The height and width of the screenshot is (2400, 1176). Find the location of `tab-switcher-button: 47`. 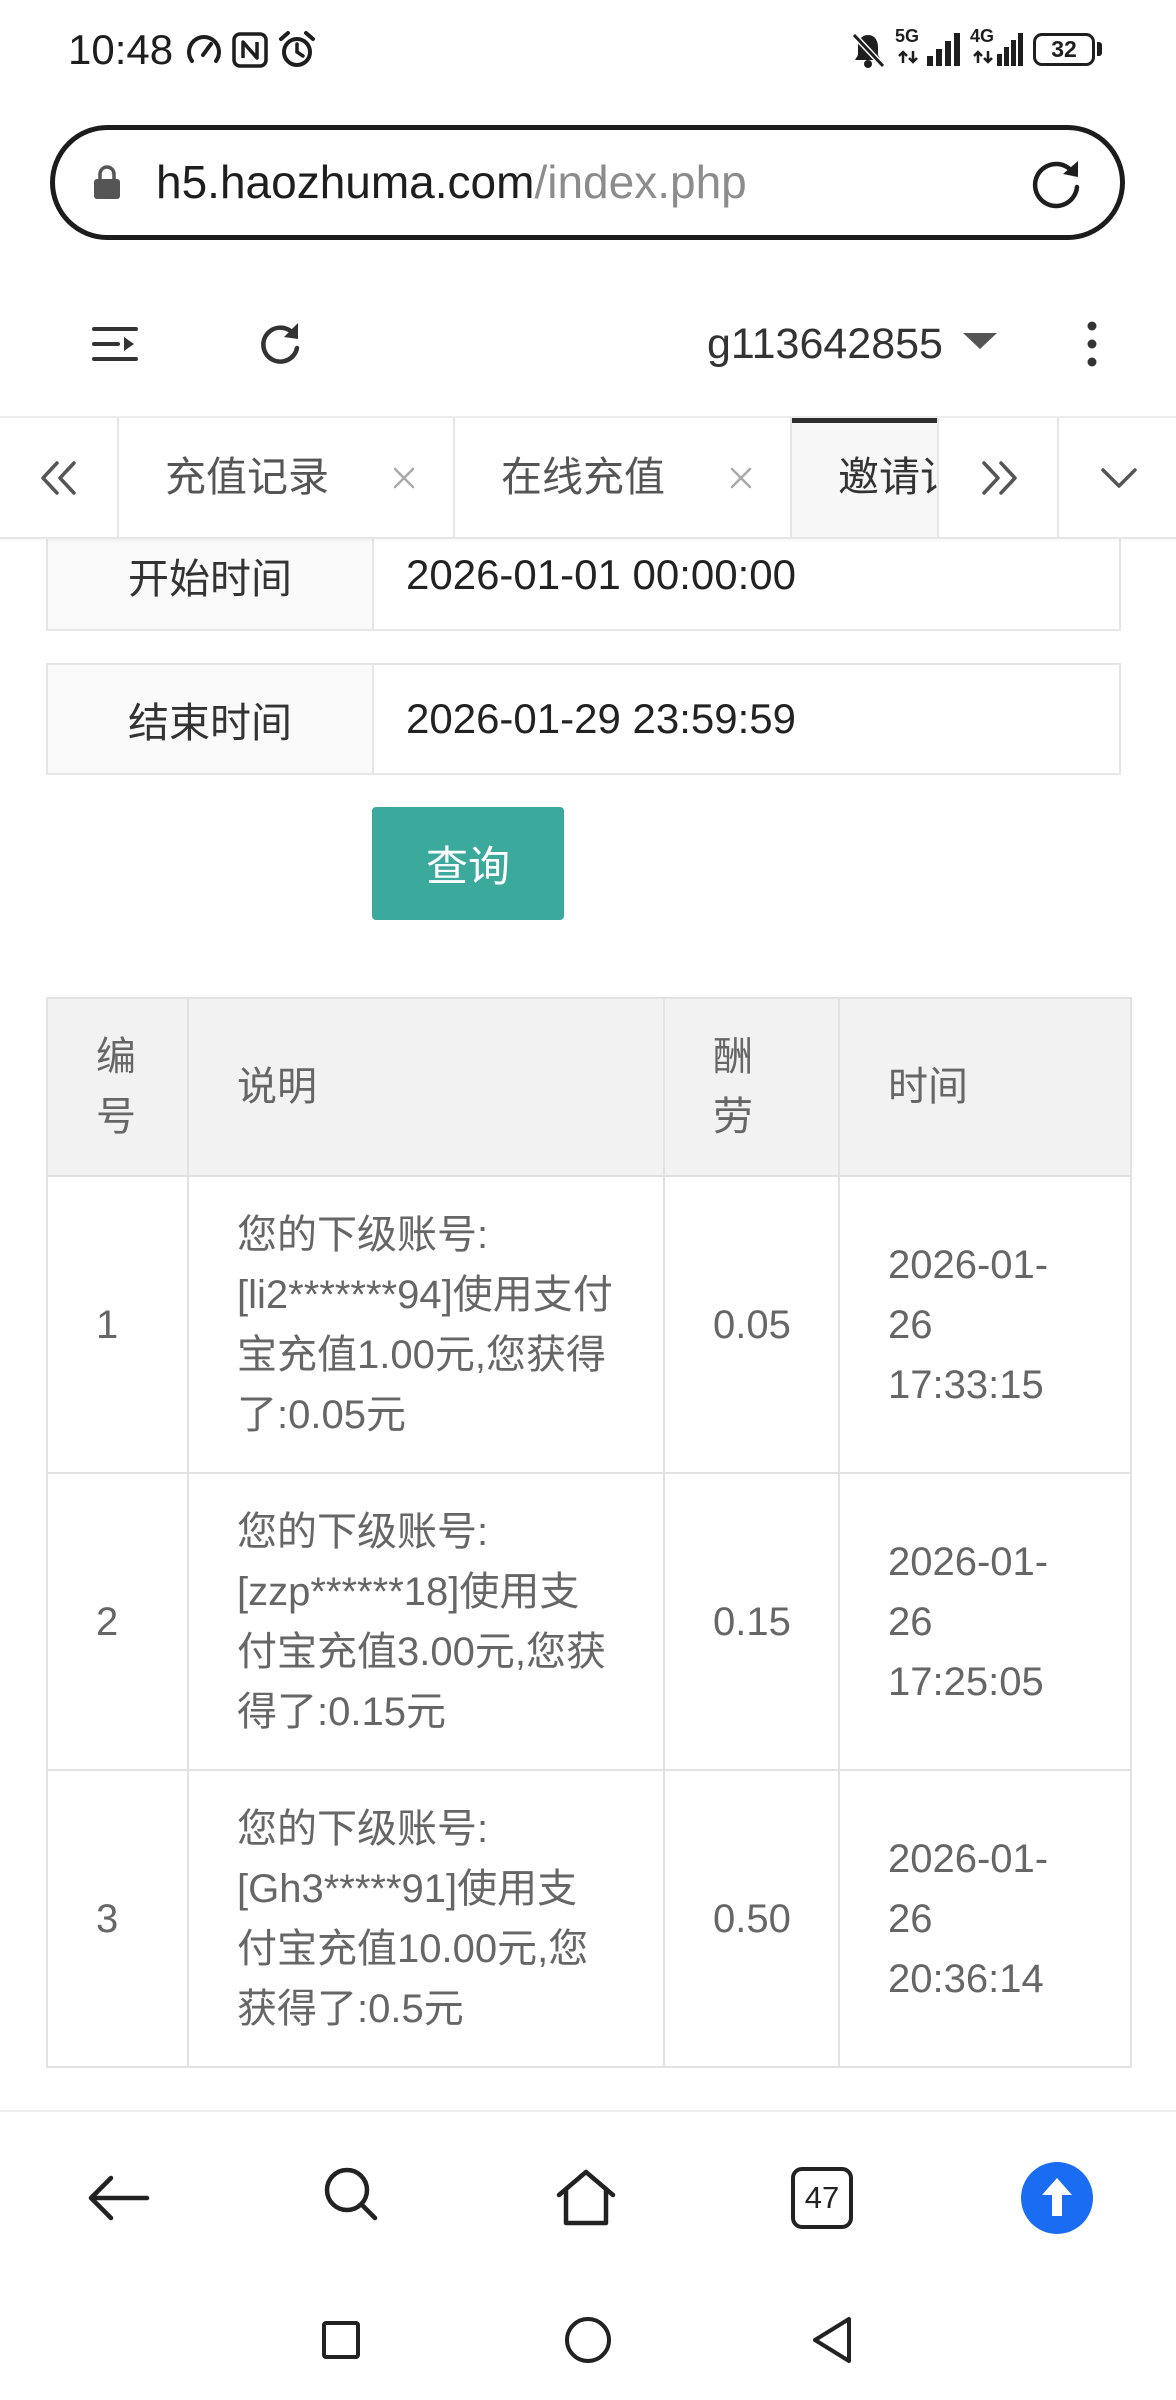

tab-switcher-button: 47 is located at coordinates (822, 2198).